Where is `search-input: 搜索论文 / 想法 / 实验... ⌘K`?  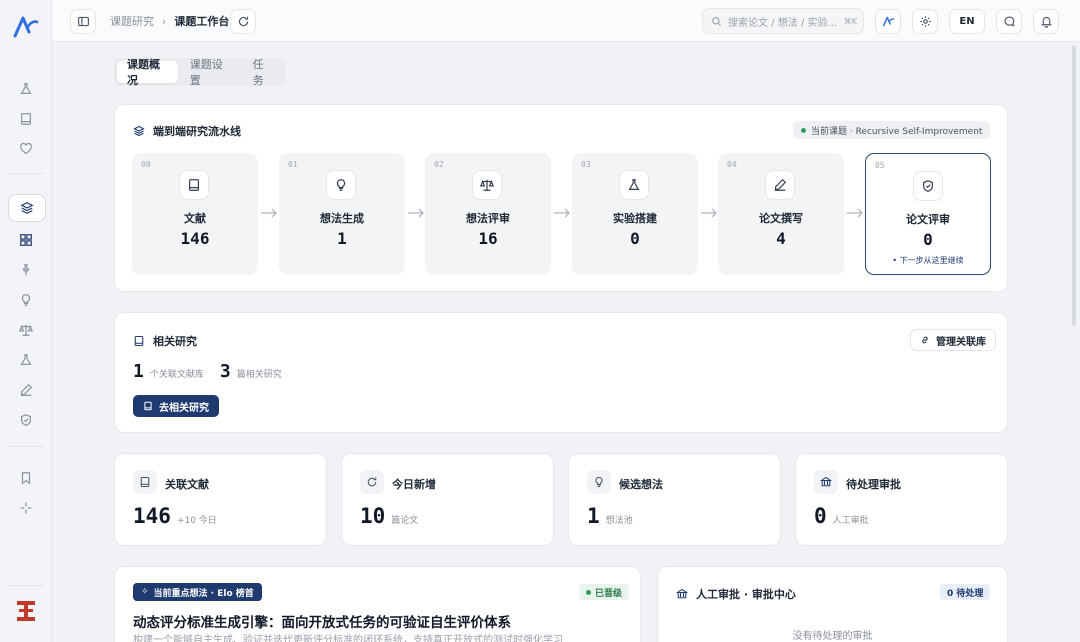
search-input: 搜索论文 / 想法 / 实验... ⌘K is located at coordinates (783, 21).